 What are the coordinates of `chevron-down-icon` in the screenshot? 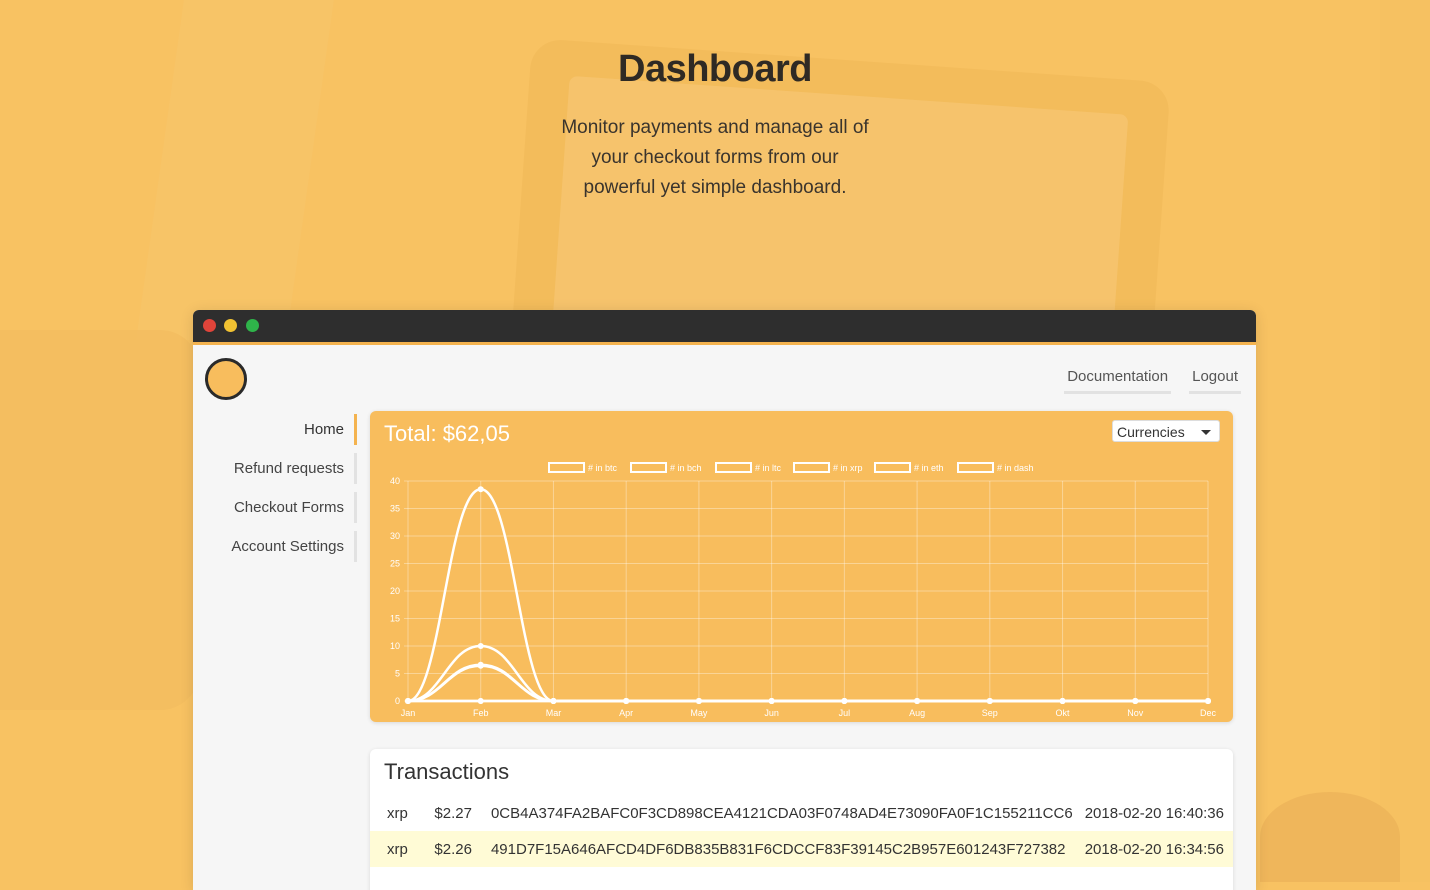 It's located at (1206, 432).